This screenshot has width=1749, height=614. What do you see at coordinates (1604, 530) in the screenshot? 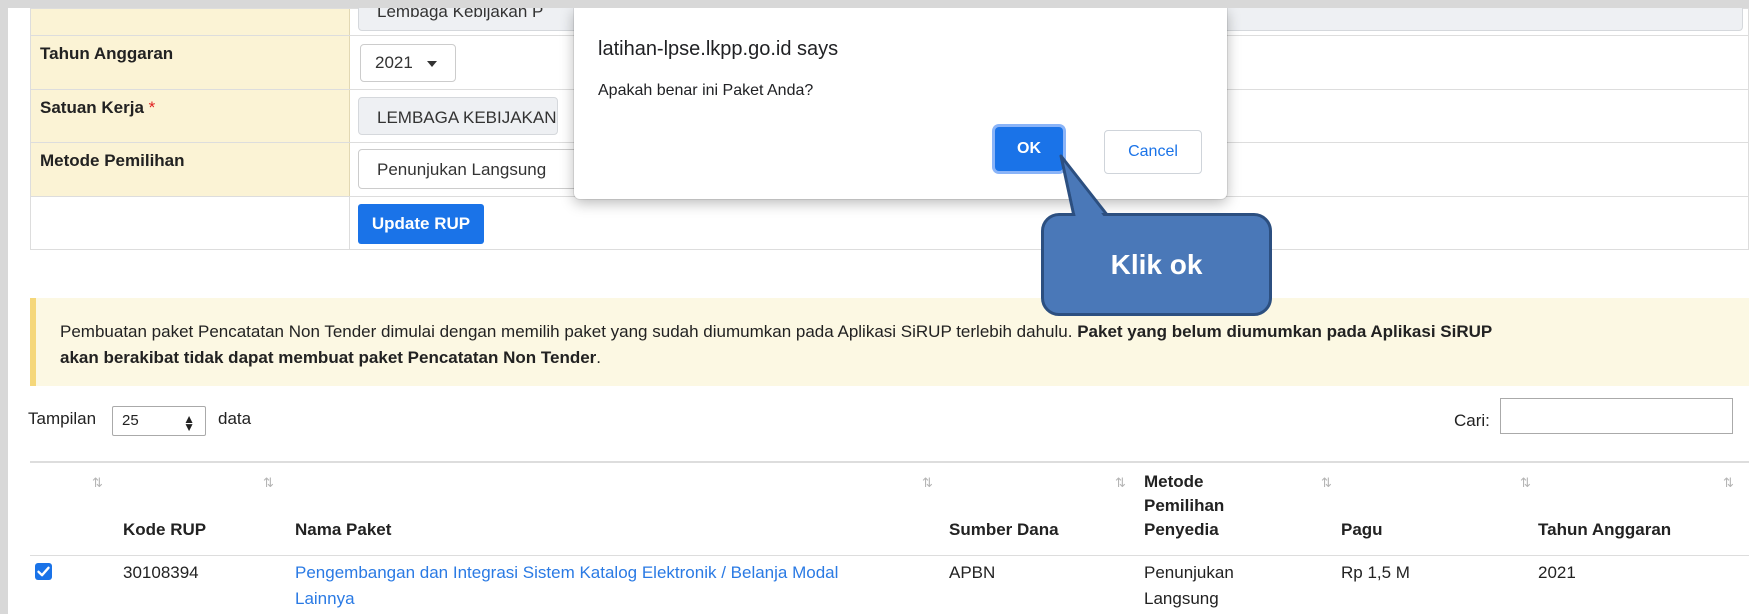
I see `col-header-tahun-anggaran: Tahun Anggaran` at bounding box center [1604, 530].